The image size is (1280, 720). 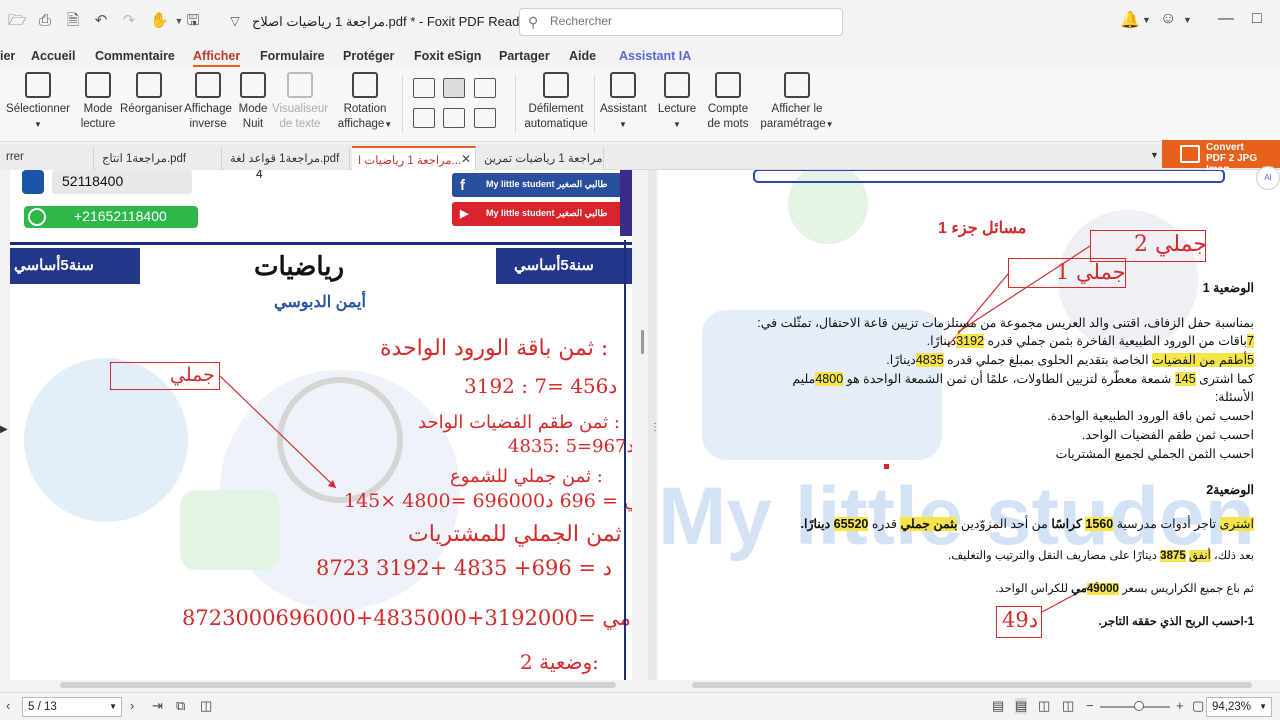 I want to click on menu-fichier: ier, so click(x=7, y=56).